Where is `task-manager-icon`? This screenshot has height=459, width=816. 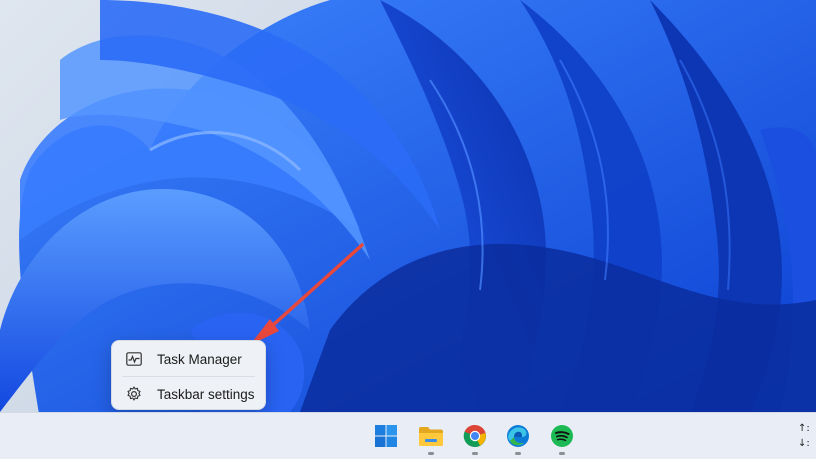
task-manager-icon is located at coordinates (134, 359).